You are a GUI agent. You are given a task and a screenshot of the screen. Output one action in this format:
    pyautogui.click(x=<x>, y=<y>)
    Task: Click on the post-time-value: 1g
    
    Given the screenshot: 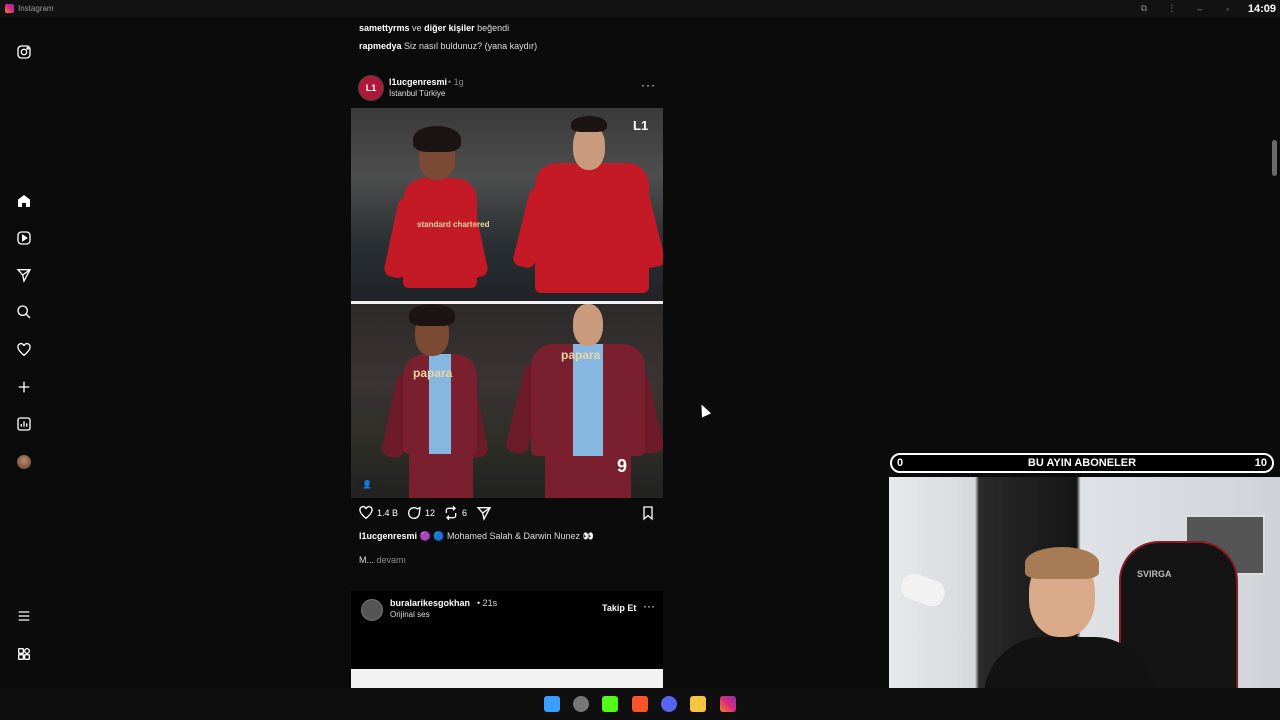 What is the action you would take?
    pyautogui.click(x=458, y=82)
    